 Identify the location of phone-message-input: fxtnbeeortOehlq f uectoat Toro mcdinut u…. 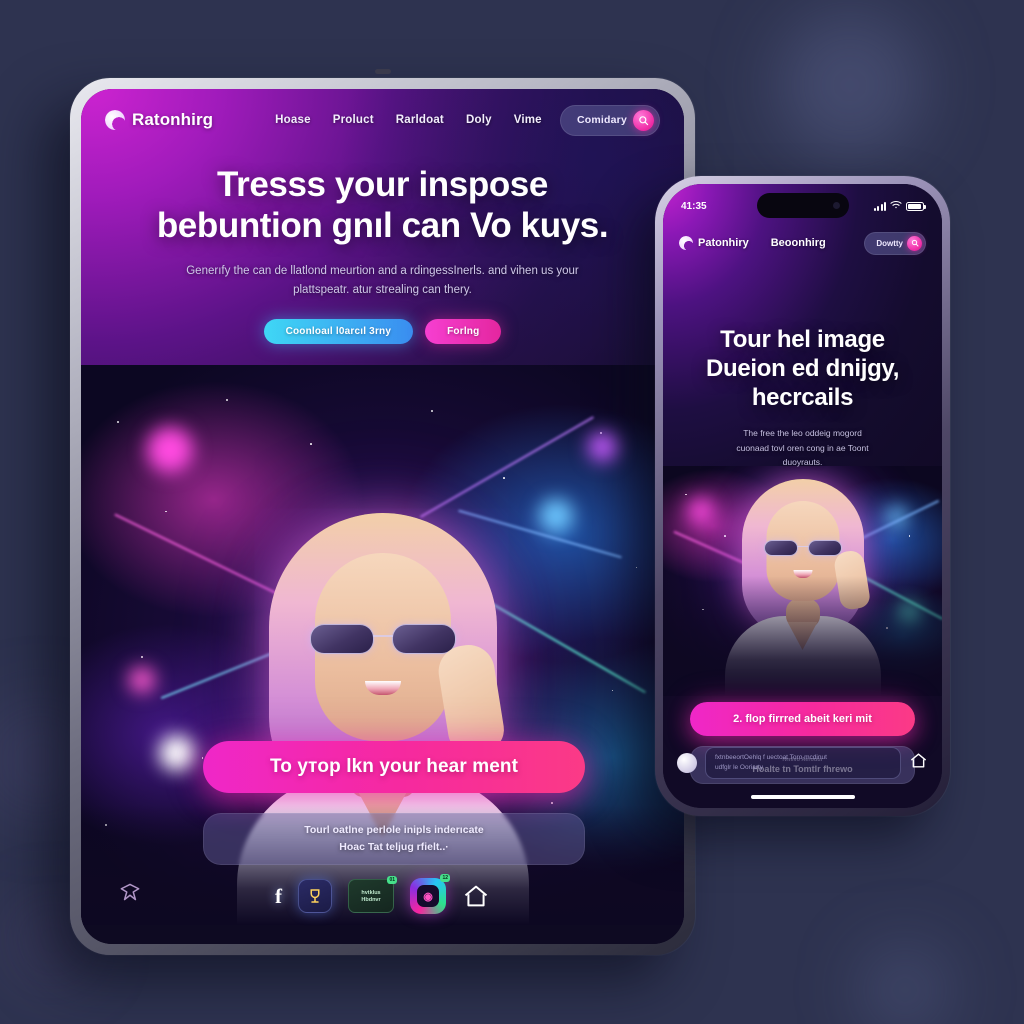
(803, 763).